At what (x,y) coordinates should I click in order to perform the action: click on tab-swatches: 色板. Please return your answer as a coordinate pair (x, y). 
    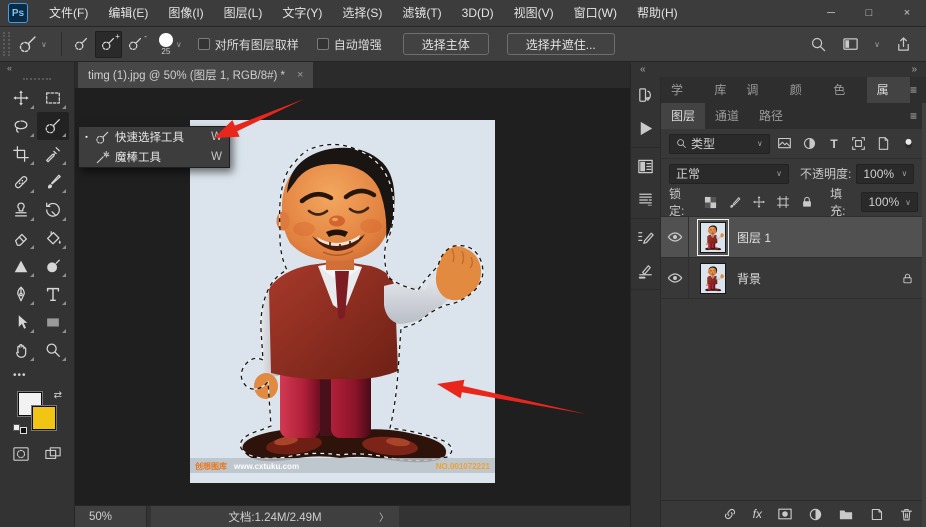
    Looking at the image, I should click on (844, 100).